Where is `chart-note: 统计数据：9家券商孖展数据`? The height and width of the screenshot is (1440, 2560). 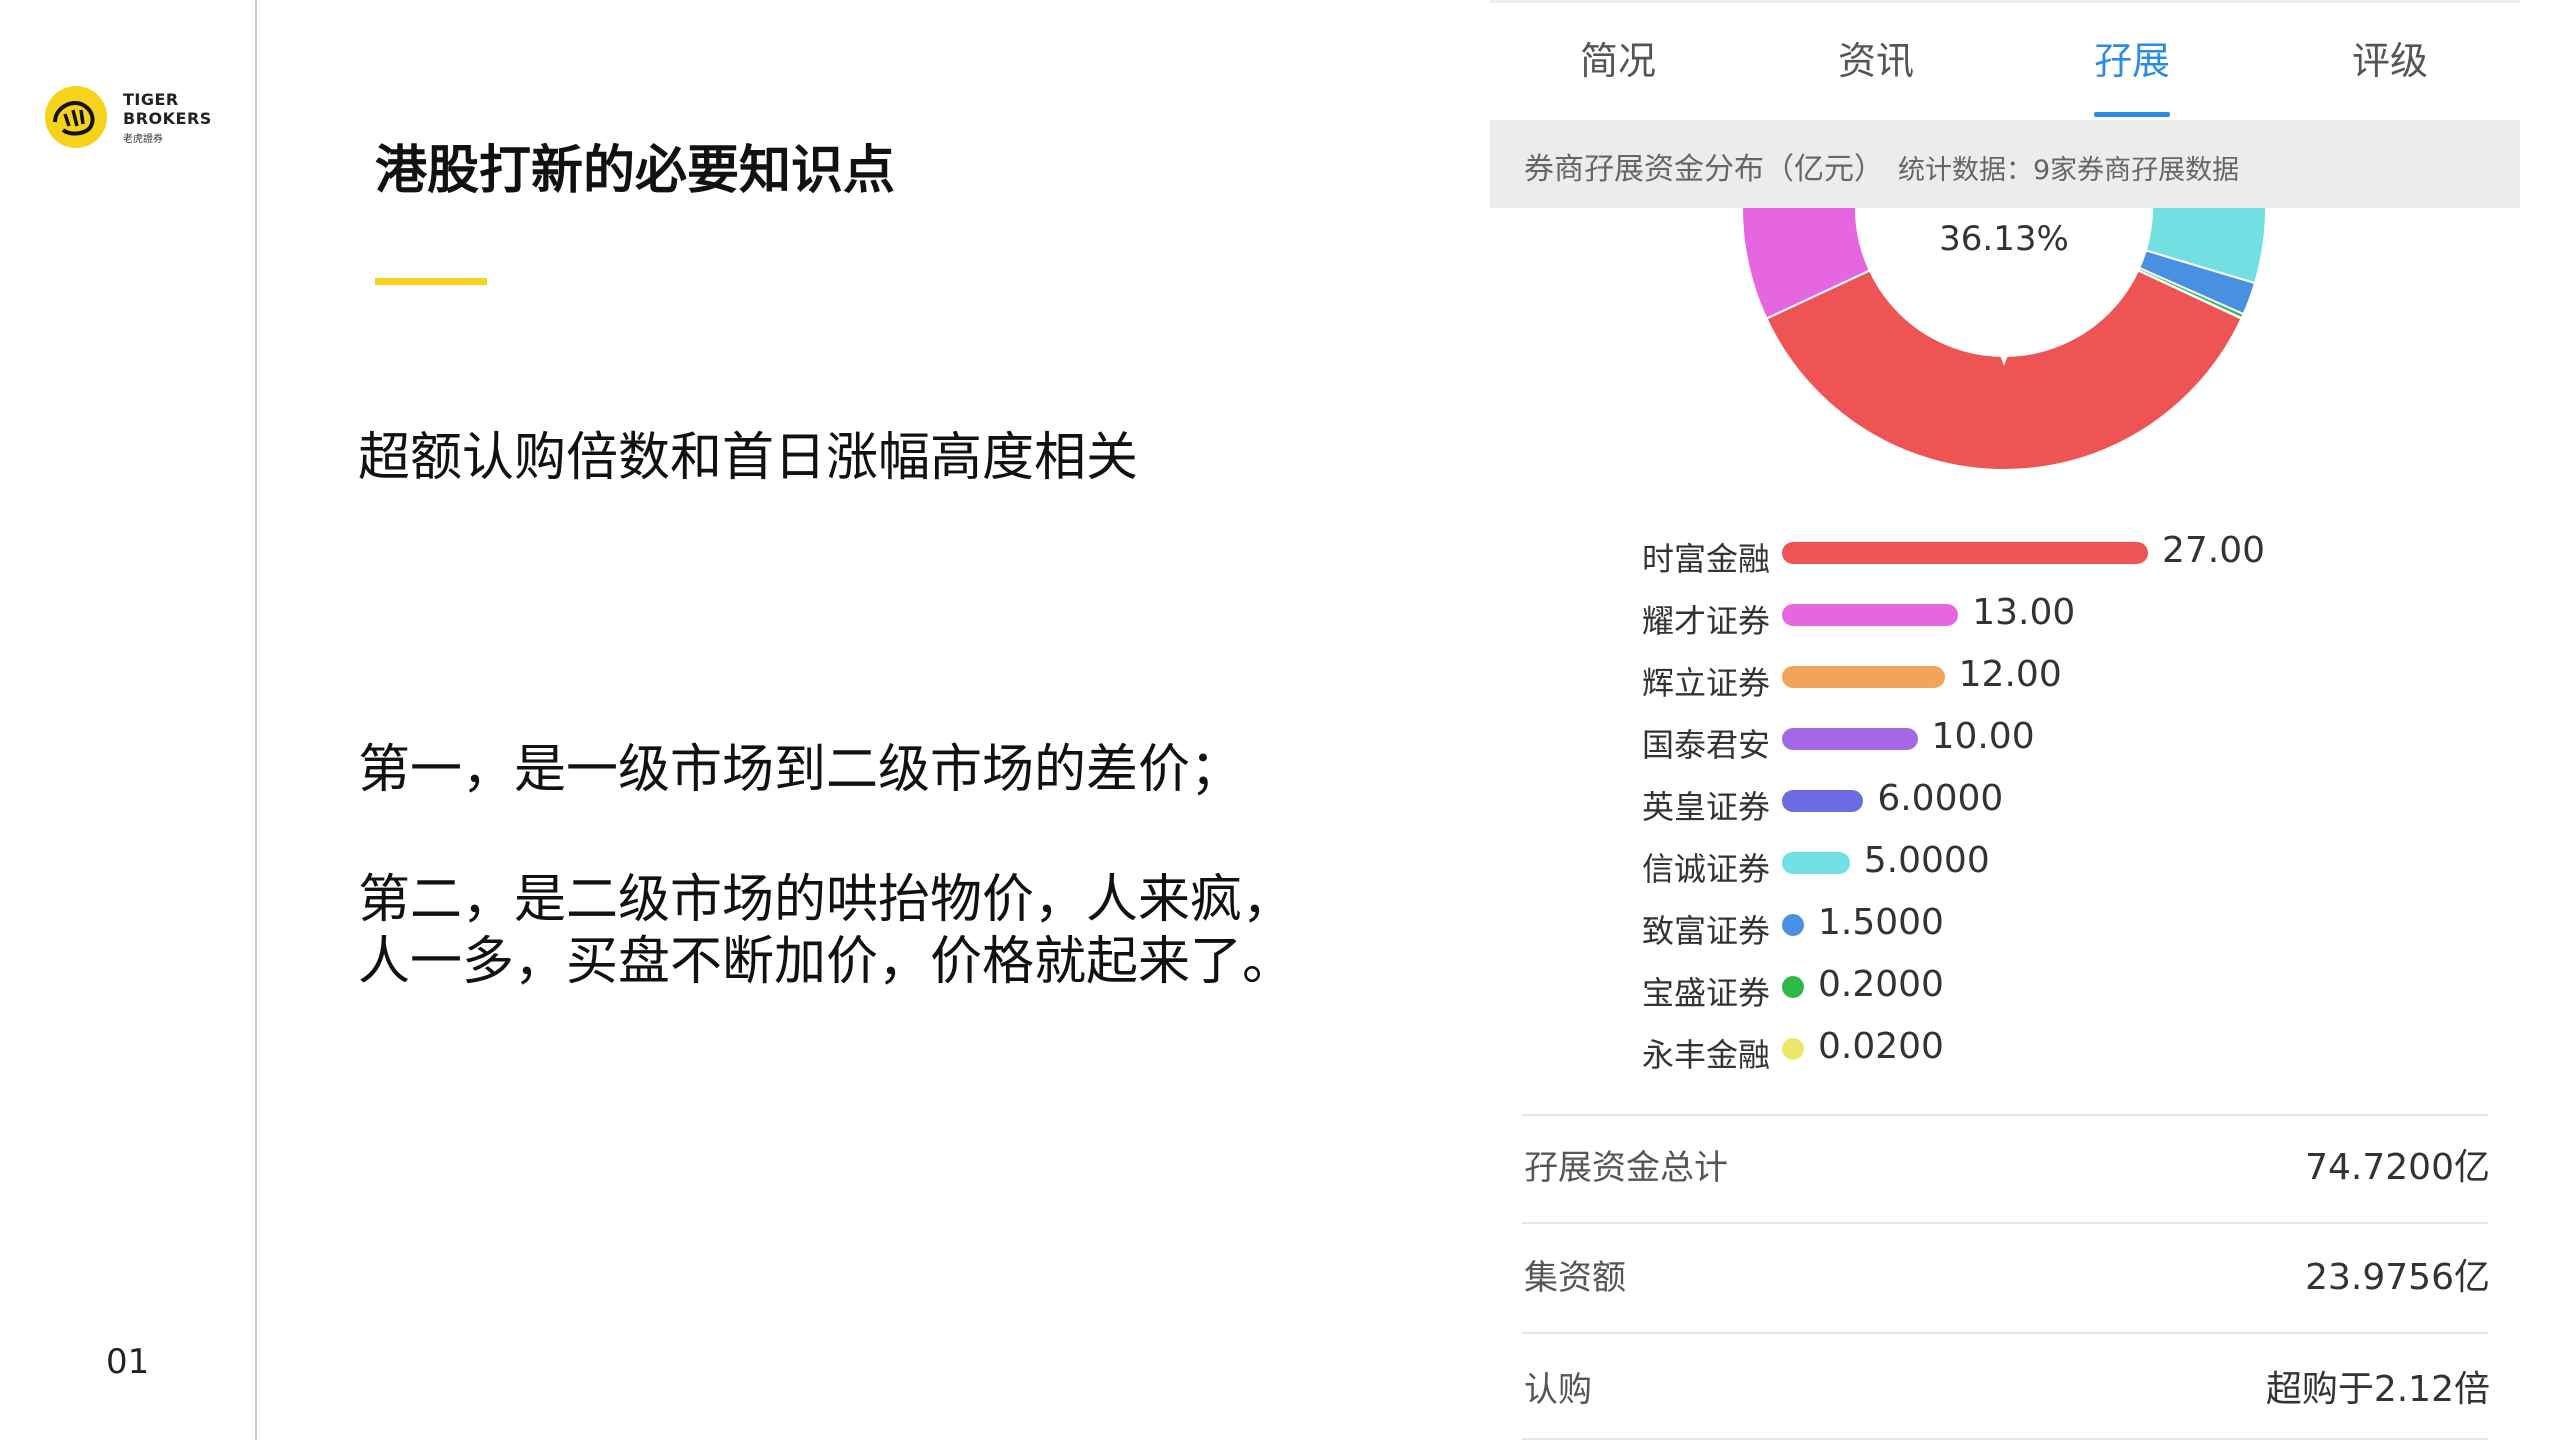
chart-note: 统计数据：9家券商孖展数据 is located at coordinates (2069, 170).